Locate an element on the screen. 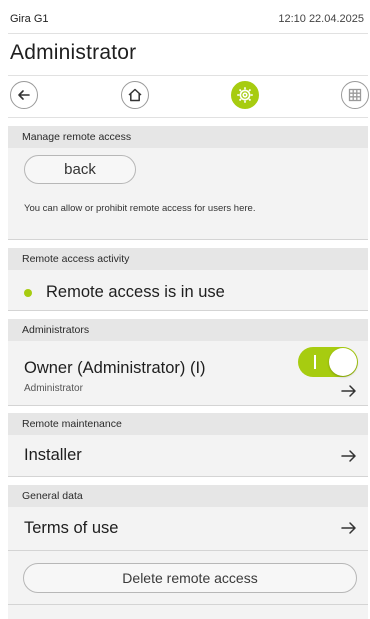 The image size is (370, 619). page-title: Administrator is located at coordinates (73, 52).